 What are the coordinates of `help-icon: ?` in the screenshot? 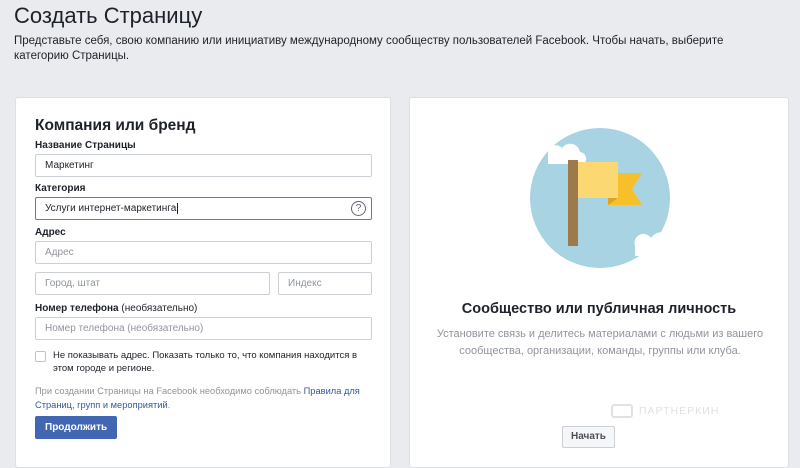 It's located at (358, 208).